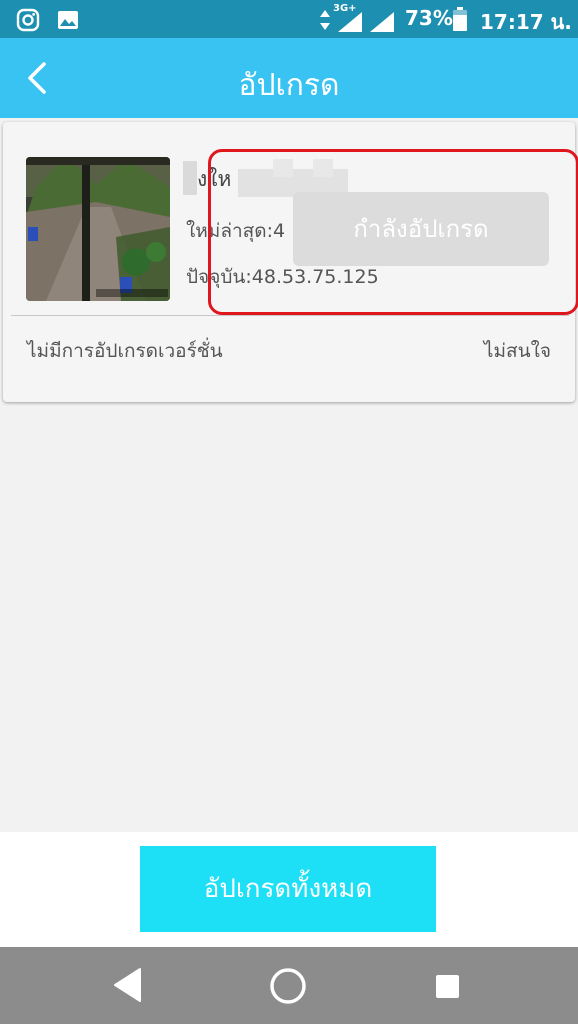 This screenshot has width=578, height=1024. Describe the element at coordinates (290, 315) in the screenshot. I see `divider` at that location.